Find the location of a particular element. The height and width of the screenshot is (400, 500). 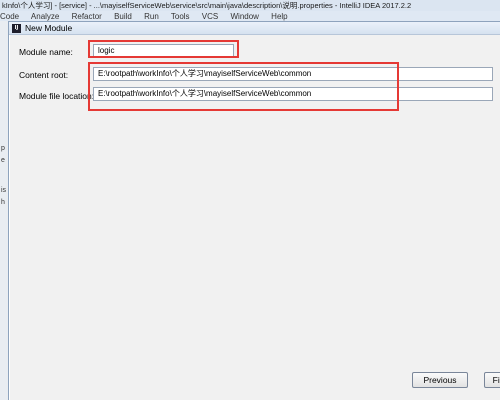

content-root-label: Content root: is located at coordinates (44, 75).